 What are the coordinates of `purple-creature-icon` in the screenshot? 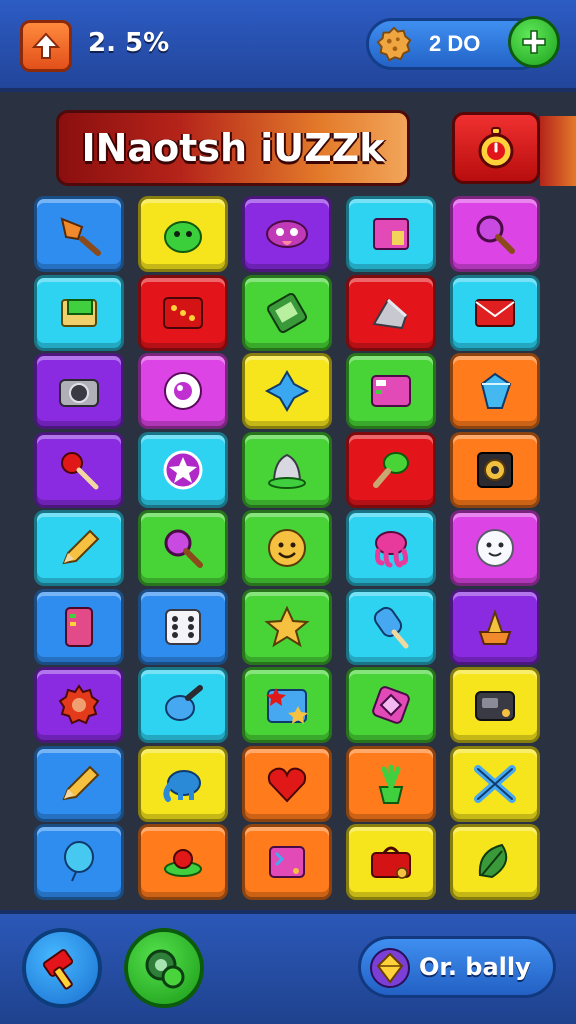 It's located at (287, 234).